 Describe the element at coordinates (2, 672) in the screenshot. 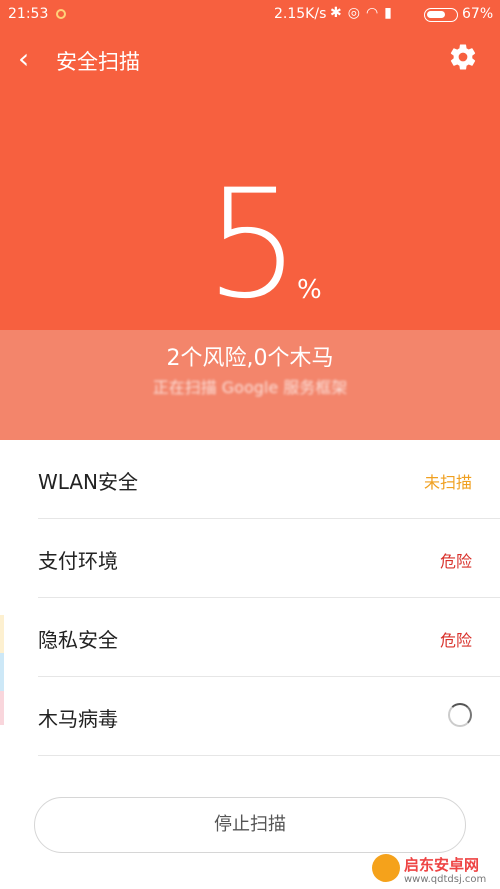

I see `side-tab-blue` at that location.